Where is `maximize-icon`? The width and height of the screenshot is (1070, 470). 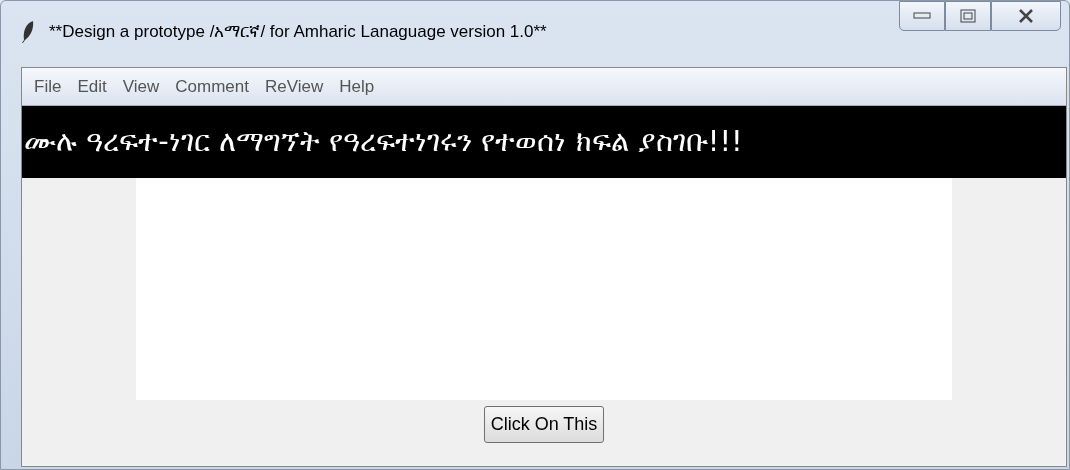 maximize-icon is located at coordinates (968, 16).